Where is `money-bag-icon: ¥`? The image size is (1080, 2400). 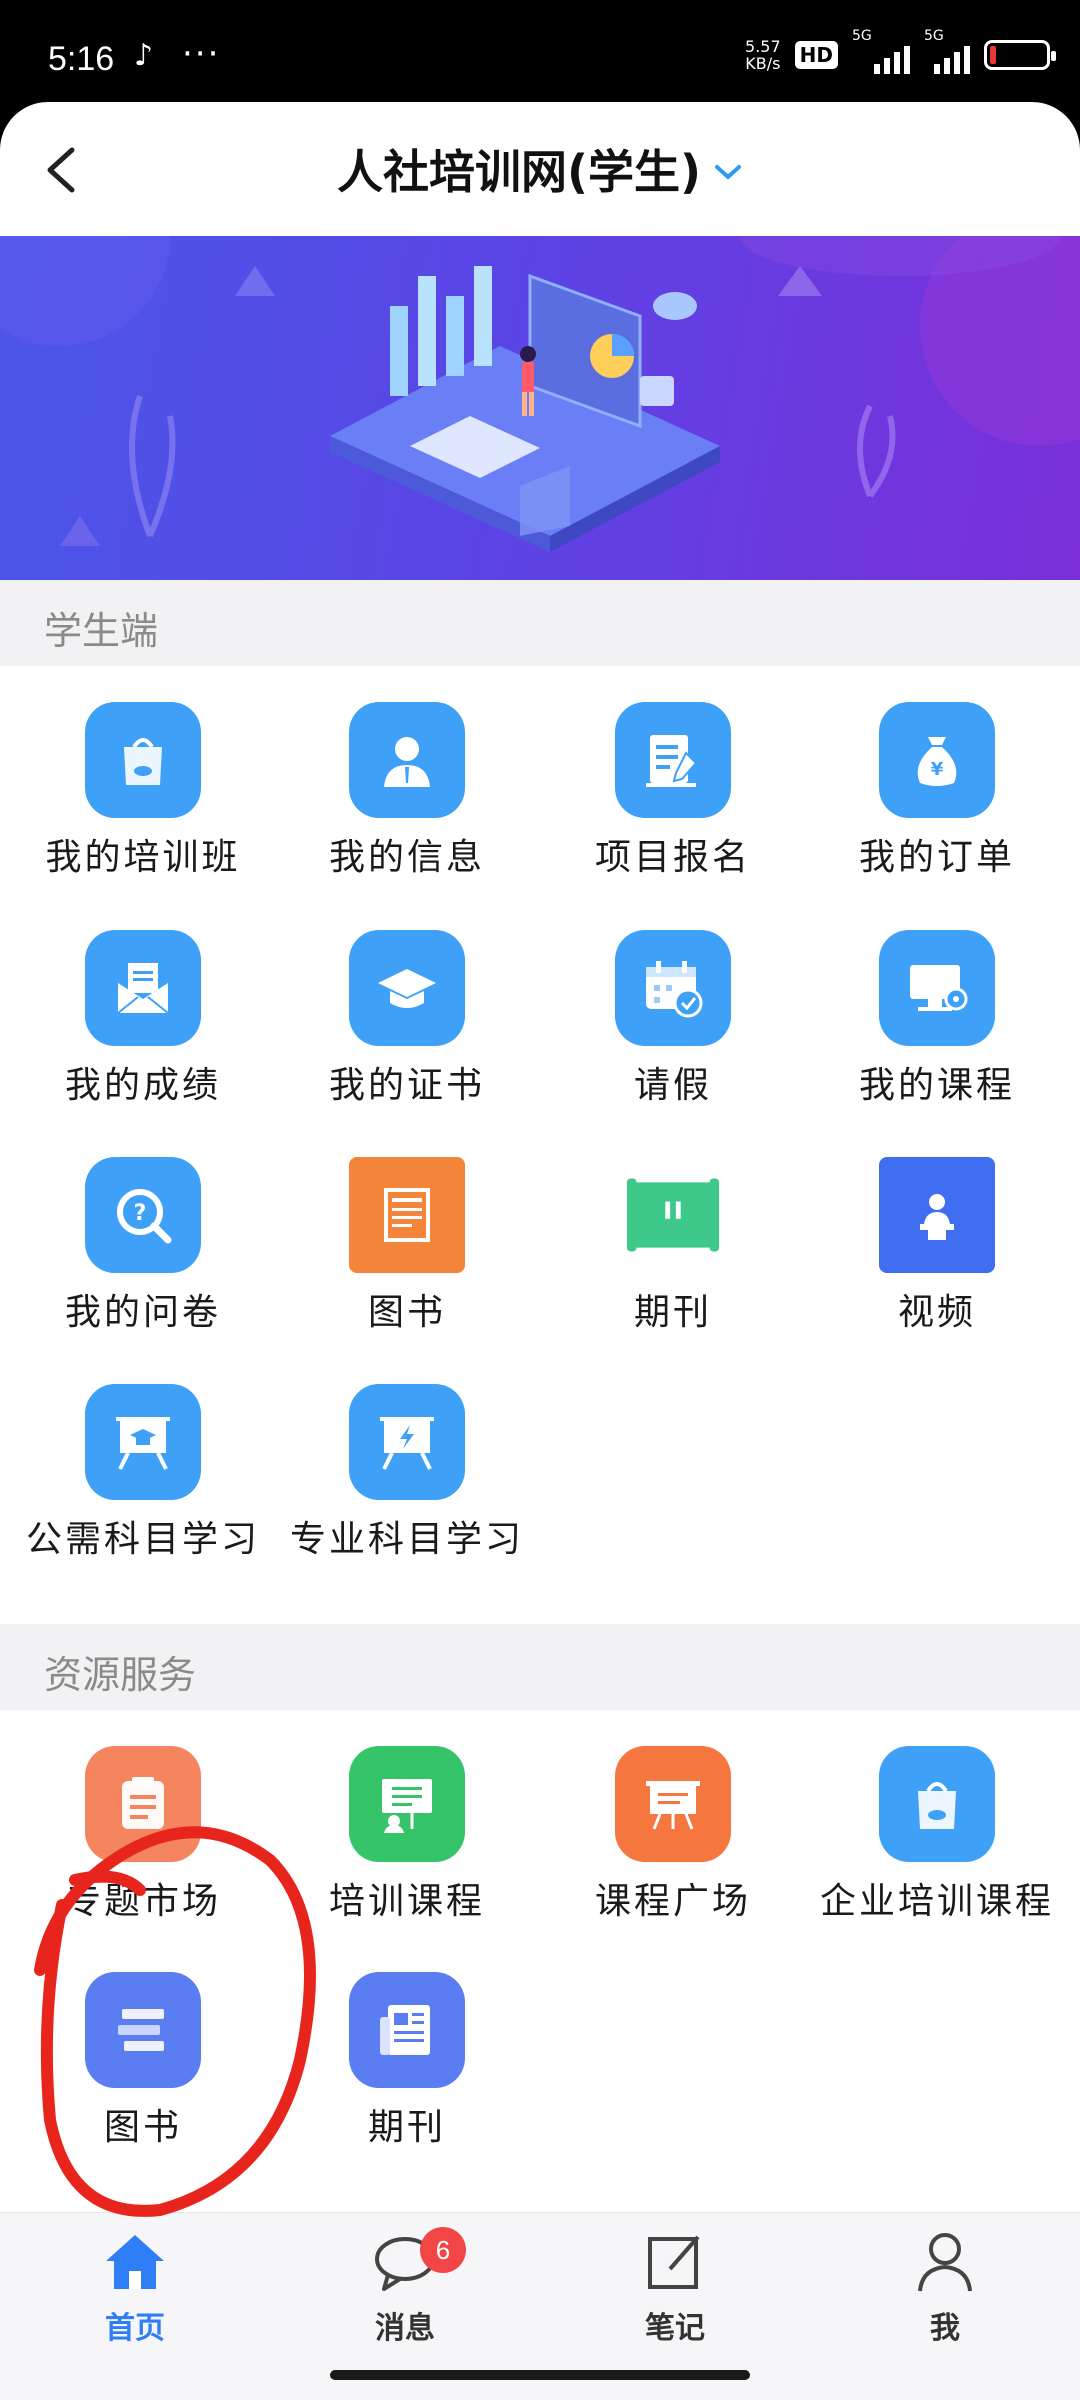 money-bag-icon: ¥ is located at coordinates (937, 760).